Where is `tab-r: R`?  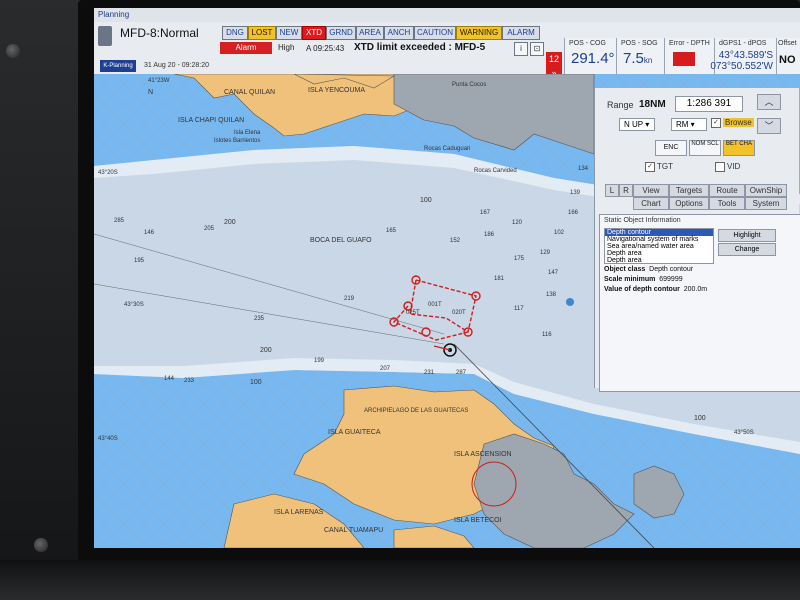 tab-r: R is located at coordinates (626, 190).